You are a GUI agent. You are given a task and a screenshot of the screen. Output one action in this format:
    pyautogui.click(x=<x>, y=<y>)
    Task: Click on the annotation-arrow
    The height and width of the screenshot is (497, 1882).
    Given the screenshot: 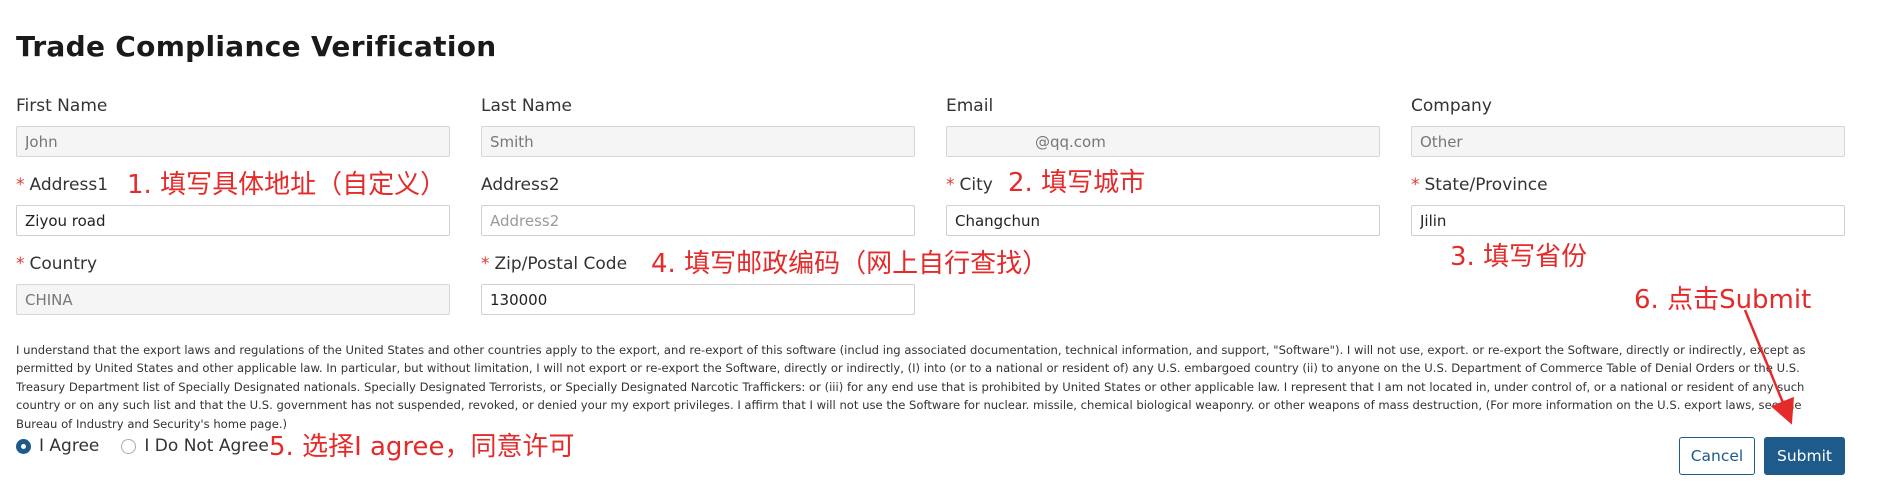 What is the action you would take?
    pyautogui.click(x=1768, y=367)
    